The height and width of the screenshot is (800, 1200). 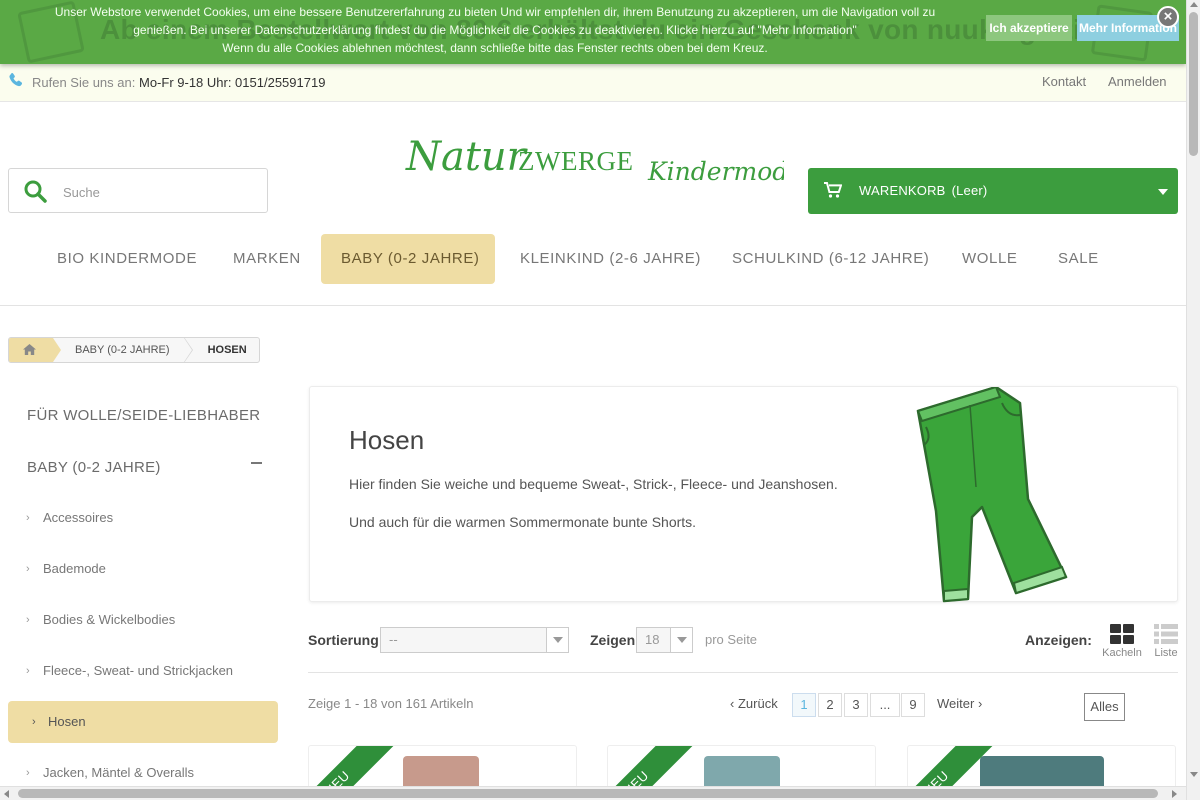 I want to click on view-list-label: Liste, so click(x=1166, y=653).